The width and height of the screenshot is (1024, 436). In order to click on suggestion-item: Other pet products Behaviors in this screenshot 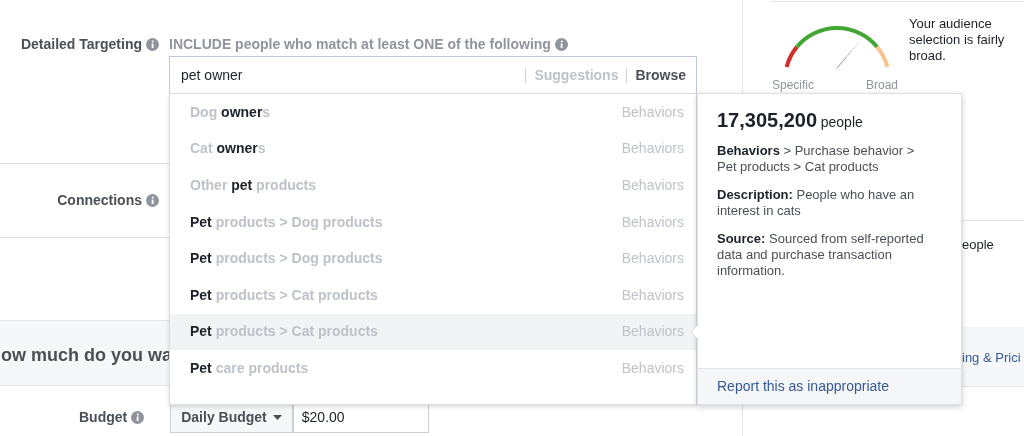, I will do `click(433, 185)`.